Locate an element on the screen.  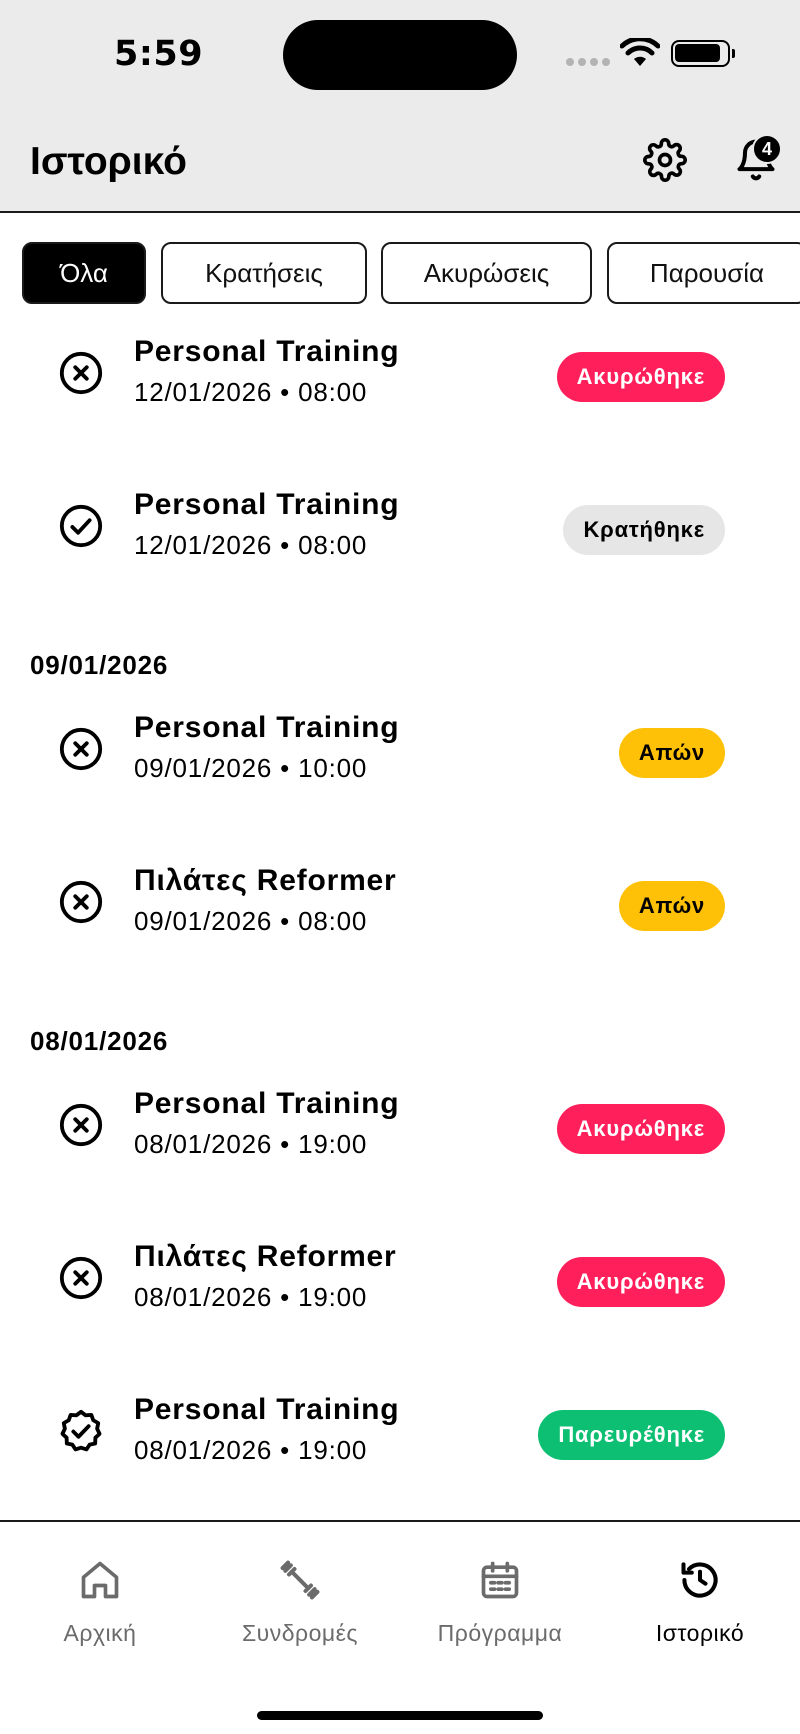
class-datetime: 09/01/2026 • 08:00 is located at coordinates (251, 921).